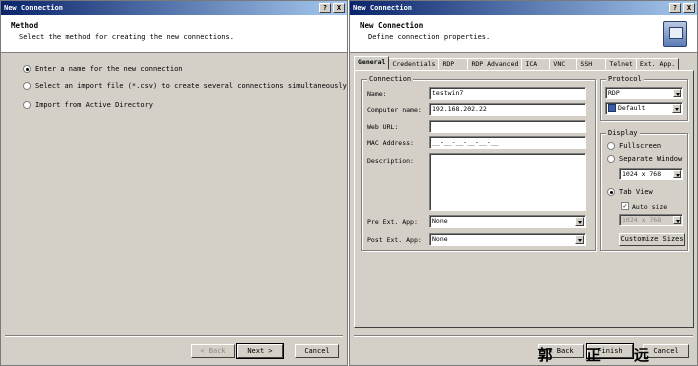  Describe the element at coordinates (563, 64) in the screenshot. I see `tab-vnc: VNC` at that location.